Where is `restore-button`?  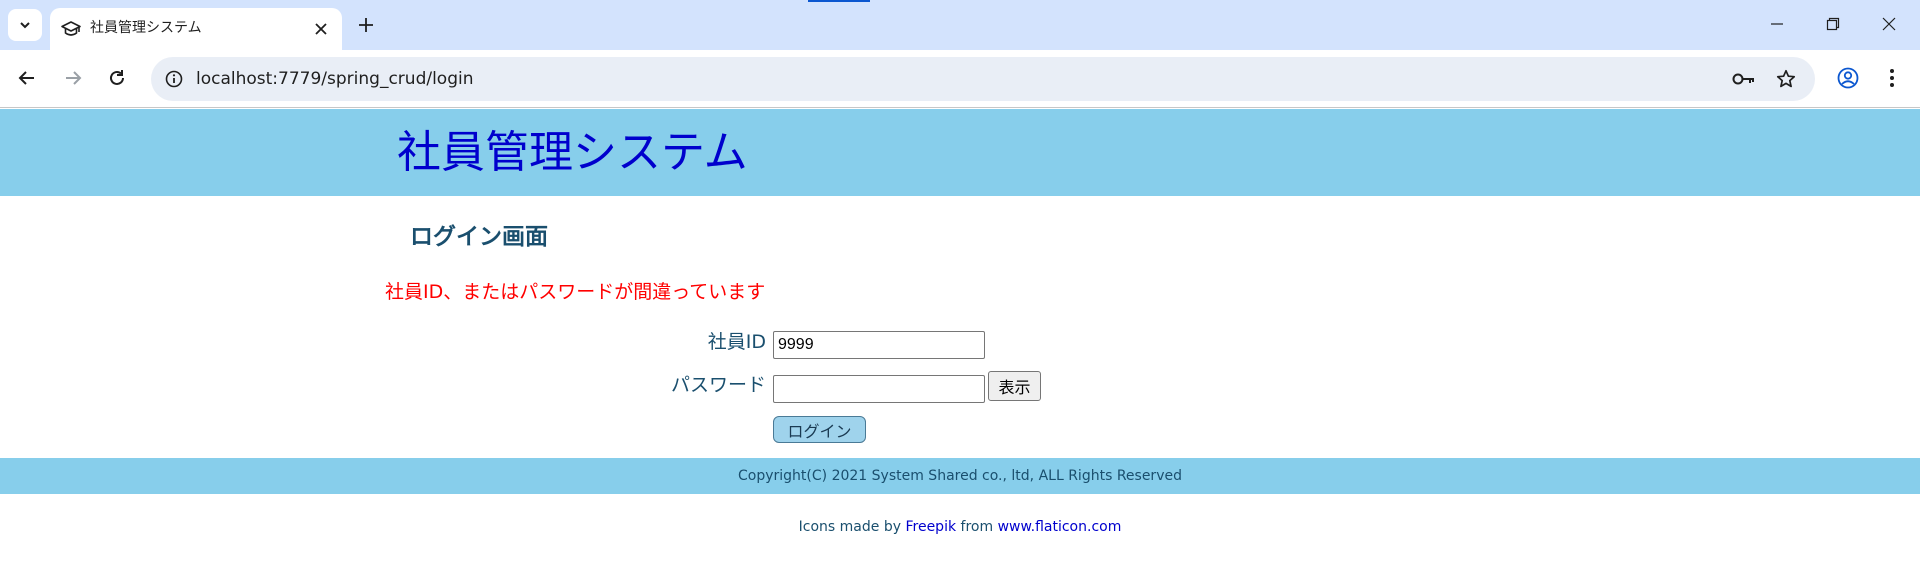 restore-button is located at coordinates (1833, 24).